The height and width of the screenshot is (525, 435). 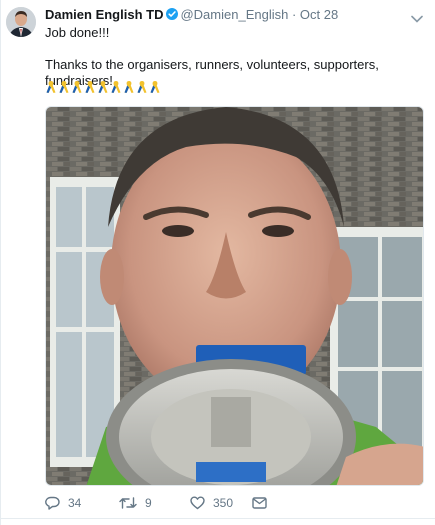 What do you see at coordinates (21, 22) in the screenshot?
I see `avatar` at bounding box center [21, 22].